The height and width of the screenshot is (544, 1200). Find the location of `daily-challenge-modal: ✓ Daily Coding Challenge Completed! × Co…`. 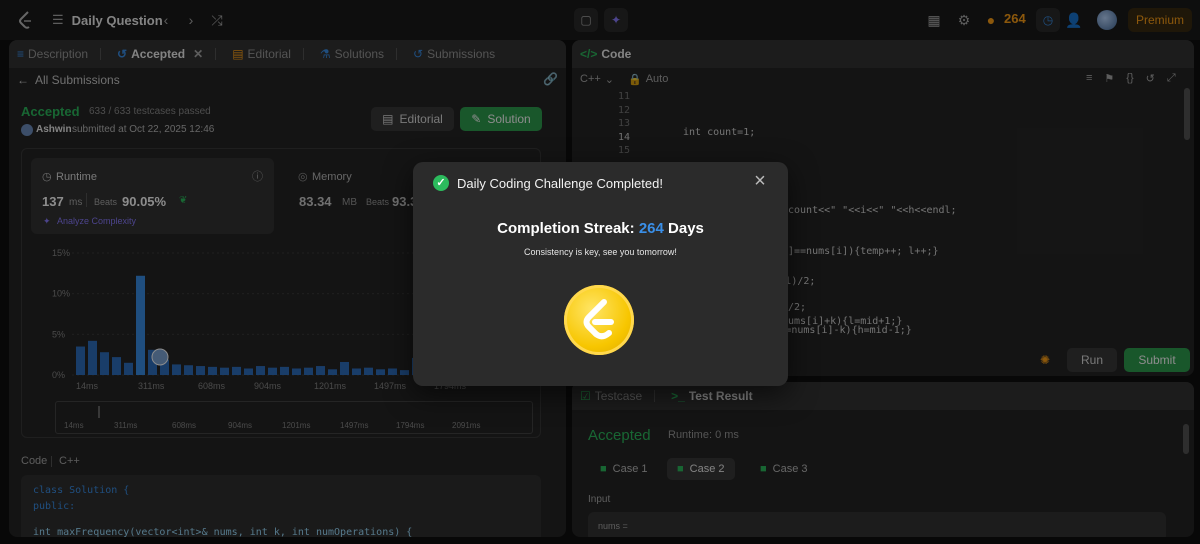

daily-challenge-modal: ✓ Daily Coding Challenge Completed! × Co… is located at coordinates (600, 274).